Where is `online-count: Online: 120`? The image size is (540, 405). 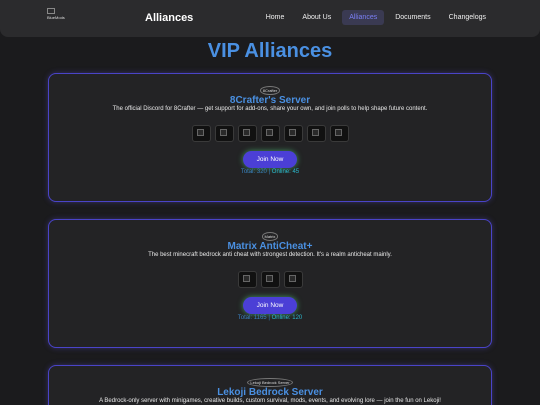
online-count: Online: 120 is located at coordinates (287, 318).